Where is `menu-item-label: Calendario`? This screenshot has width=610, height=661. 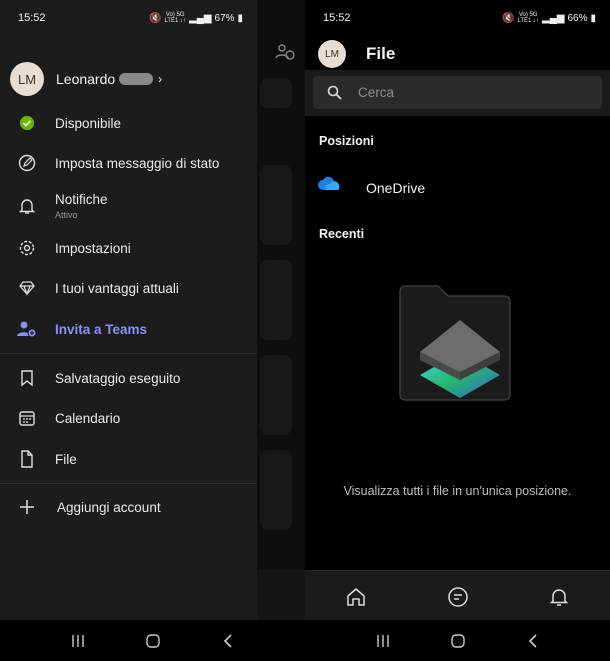 menu-item-label: Calendario is located at coordinates (88, 418).